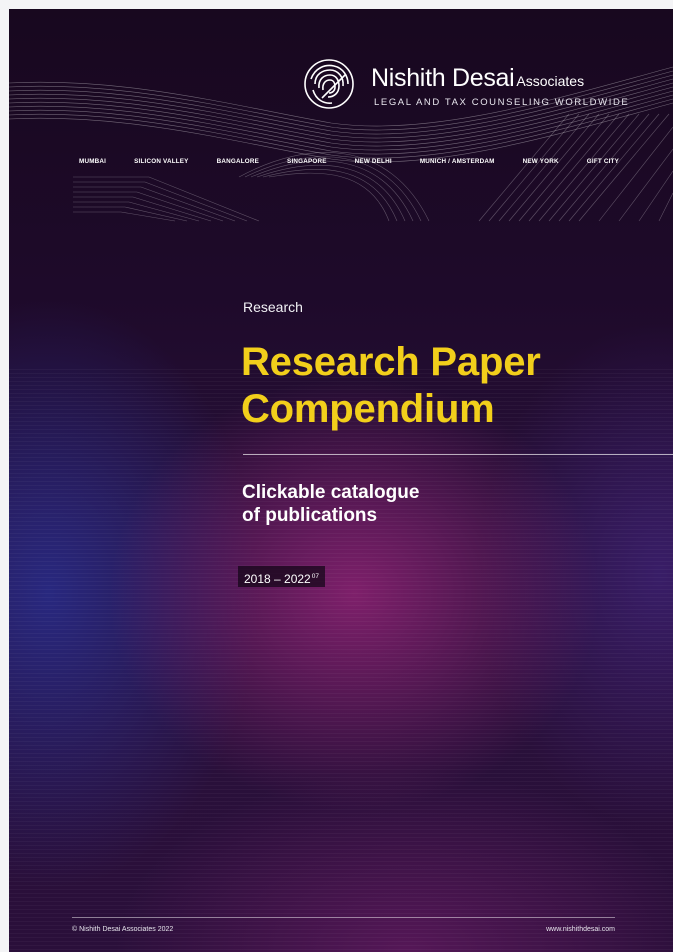 This screenshot has width=673, height=952. I want to click on city-label: GIFT CITY, so click(602, 161).